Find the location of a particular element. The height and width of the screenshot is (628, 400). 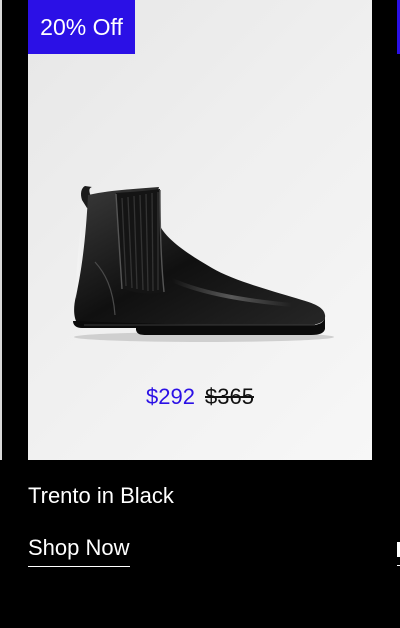

discount-badge: 20% Off is located at coordinates (81, 27).